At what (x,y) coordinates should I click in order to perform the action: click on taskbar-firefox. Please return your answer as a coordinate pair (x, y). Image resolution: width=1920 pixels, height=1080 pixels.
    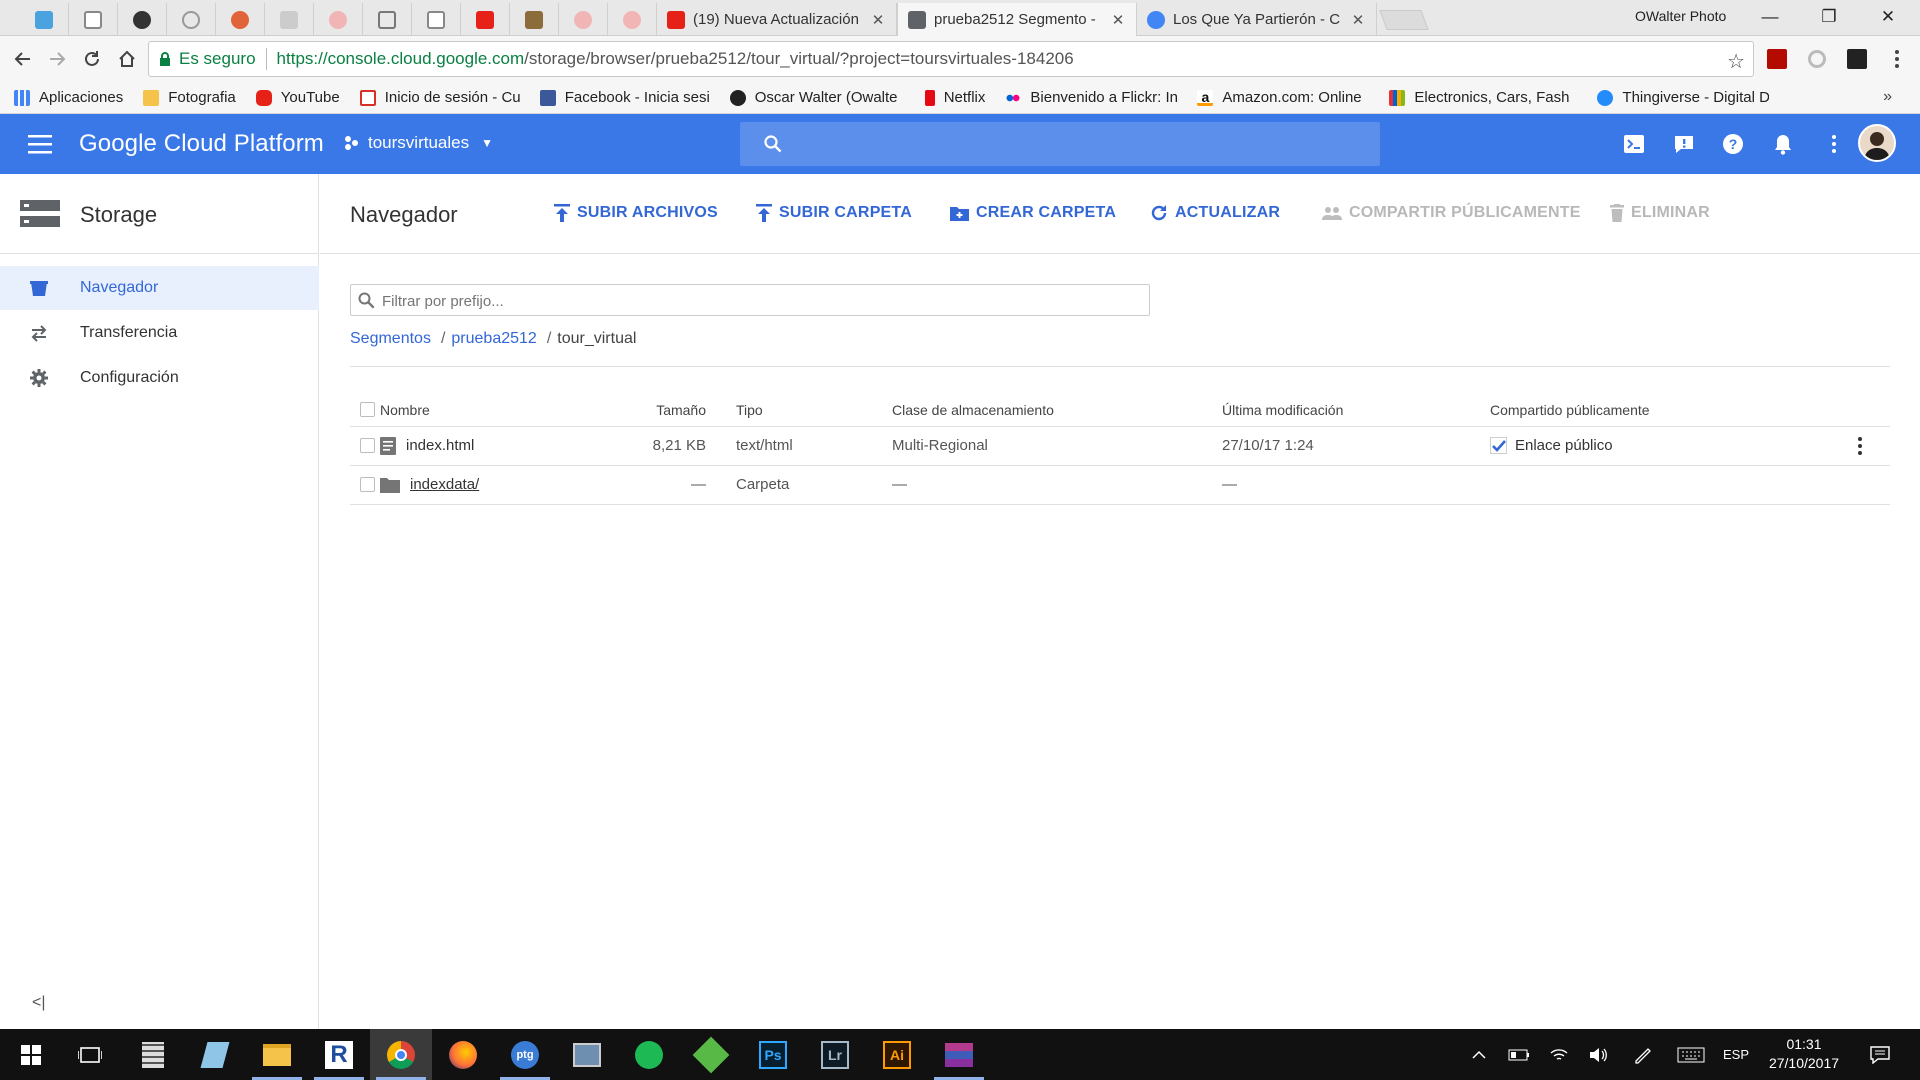
    Looking at the image, I should click on (463, 1054).